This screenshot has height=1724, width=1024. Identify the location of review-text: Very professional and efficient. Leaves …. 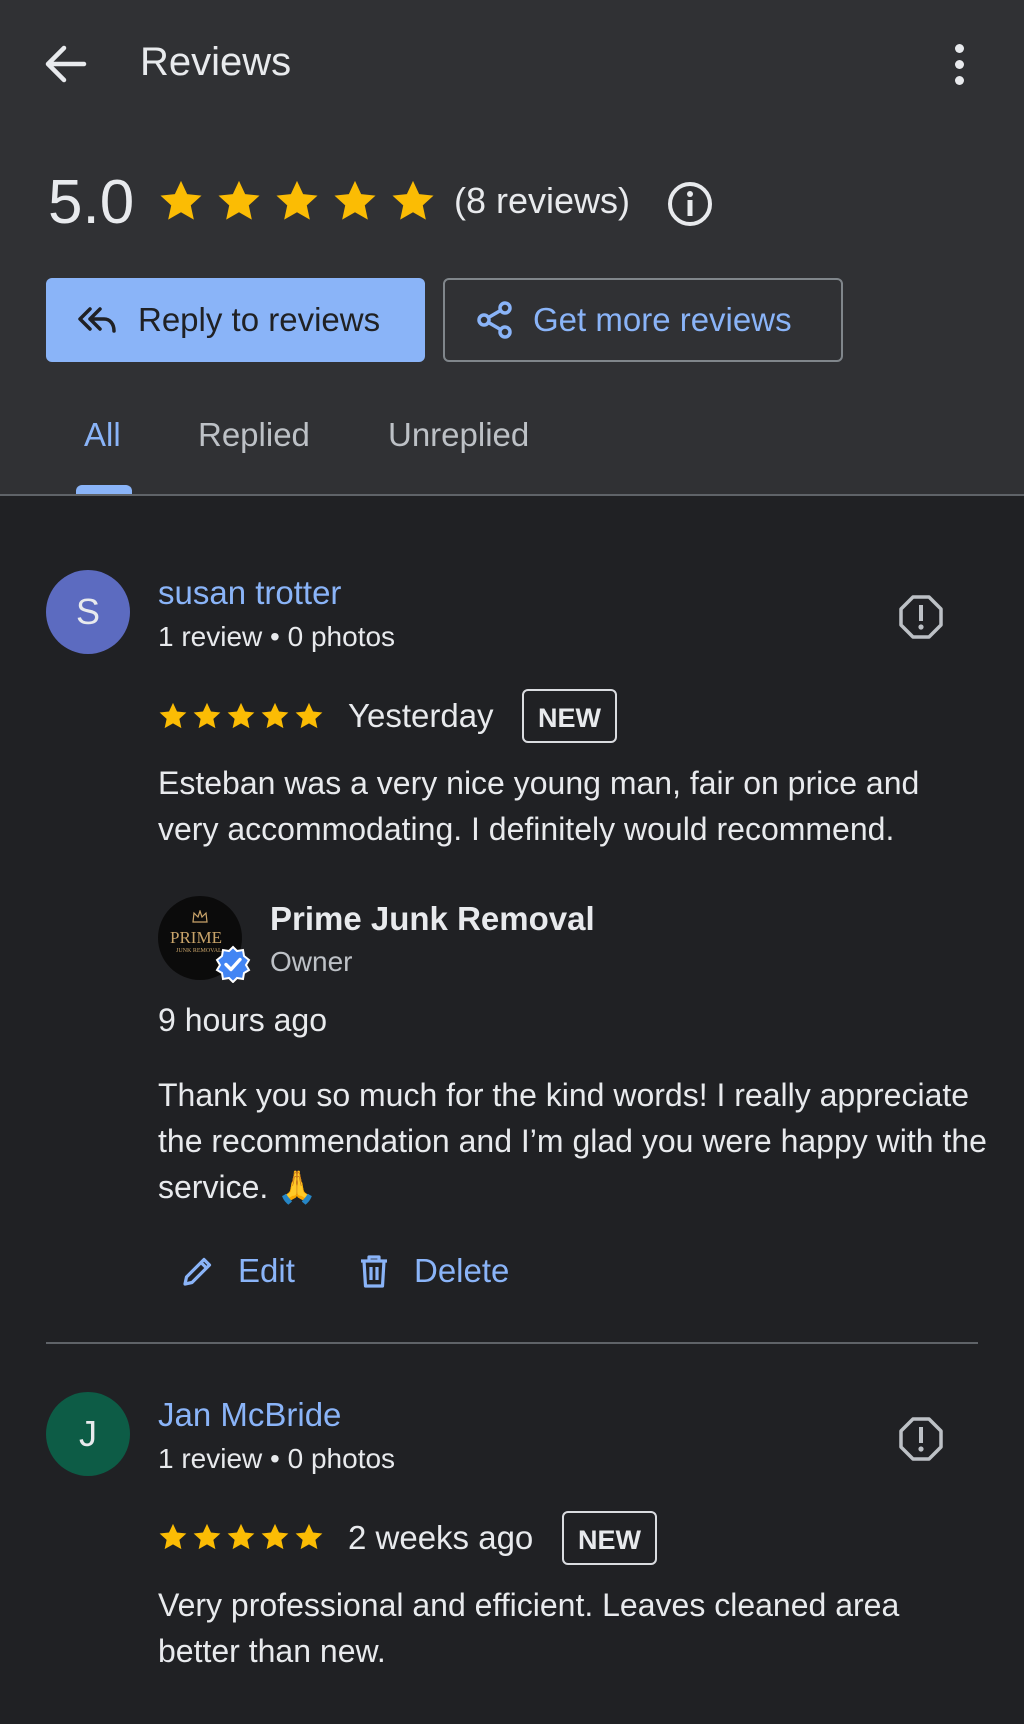
(529, 1628).